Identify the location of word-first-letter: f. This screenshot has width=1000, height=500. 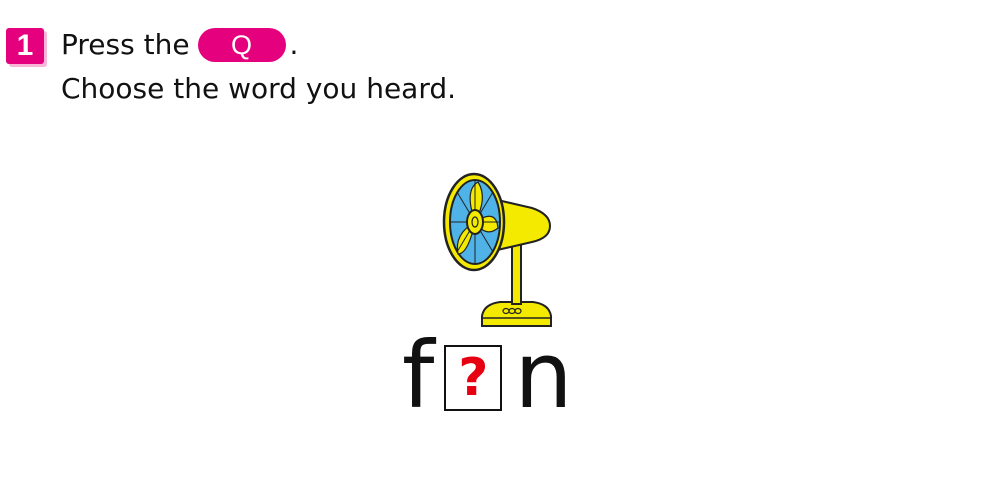
(418, 375).